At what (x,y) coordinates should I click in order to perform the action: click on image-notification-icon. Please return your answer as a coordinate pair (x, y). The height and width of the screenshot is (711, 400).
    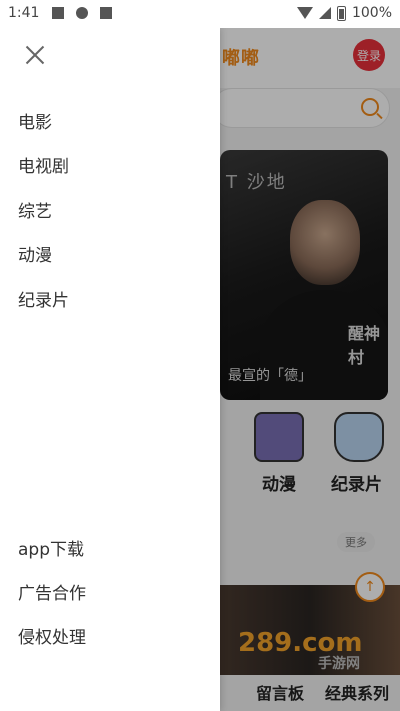
    Looking at the image, I should click on (58, 13).